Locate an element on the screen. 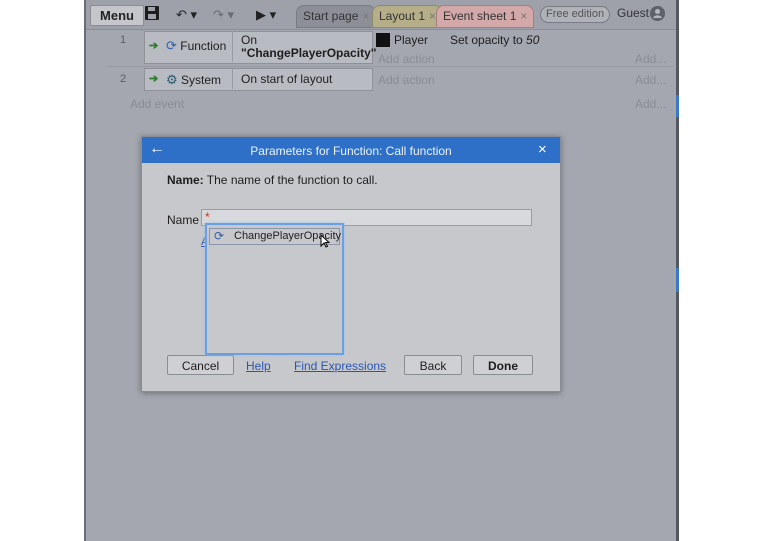 Image resolution: width=763 pixels, height=541 pixels. condition-text: On "ChangePlayerOpacity" is located at coordinates (308, 47).